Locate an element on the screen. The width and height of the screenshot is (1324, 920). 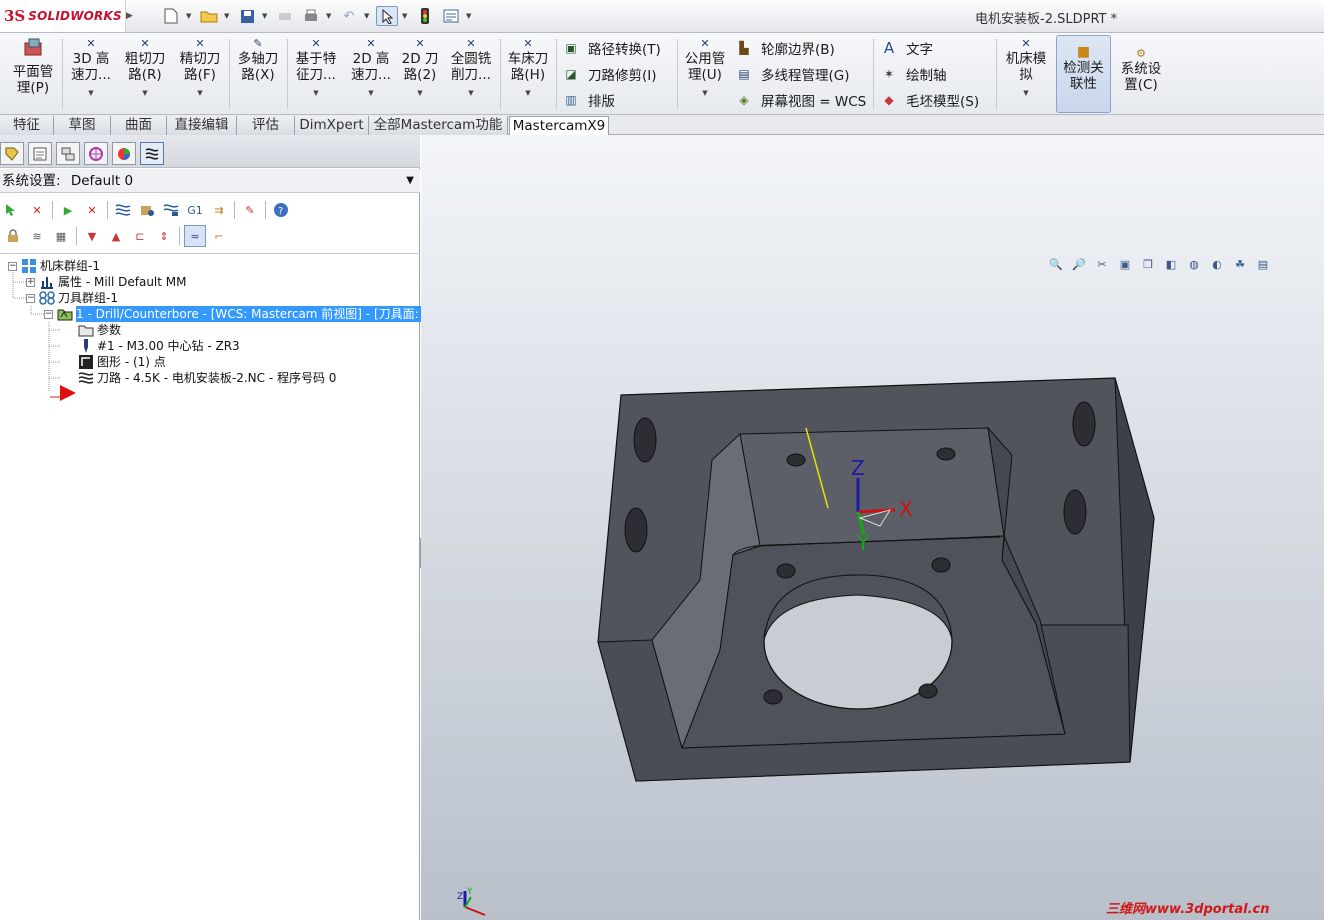
select-dropdown-icon: ▼ is located at coordinates (406, 16).